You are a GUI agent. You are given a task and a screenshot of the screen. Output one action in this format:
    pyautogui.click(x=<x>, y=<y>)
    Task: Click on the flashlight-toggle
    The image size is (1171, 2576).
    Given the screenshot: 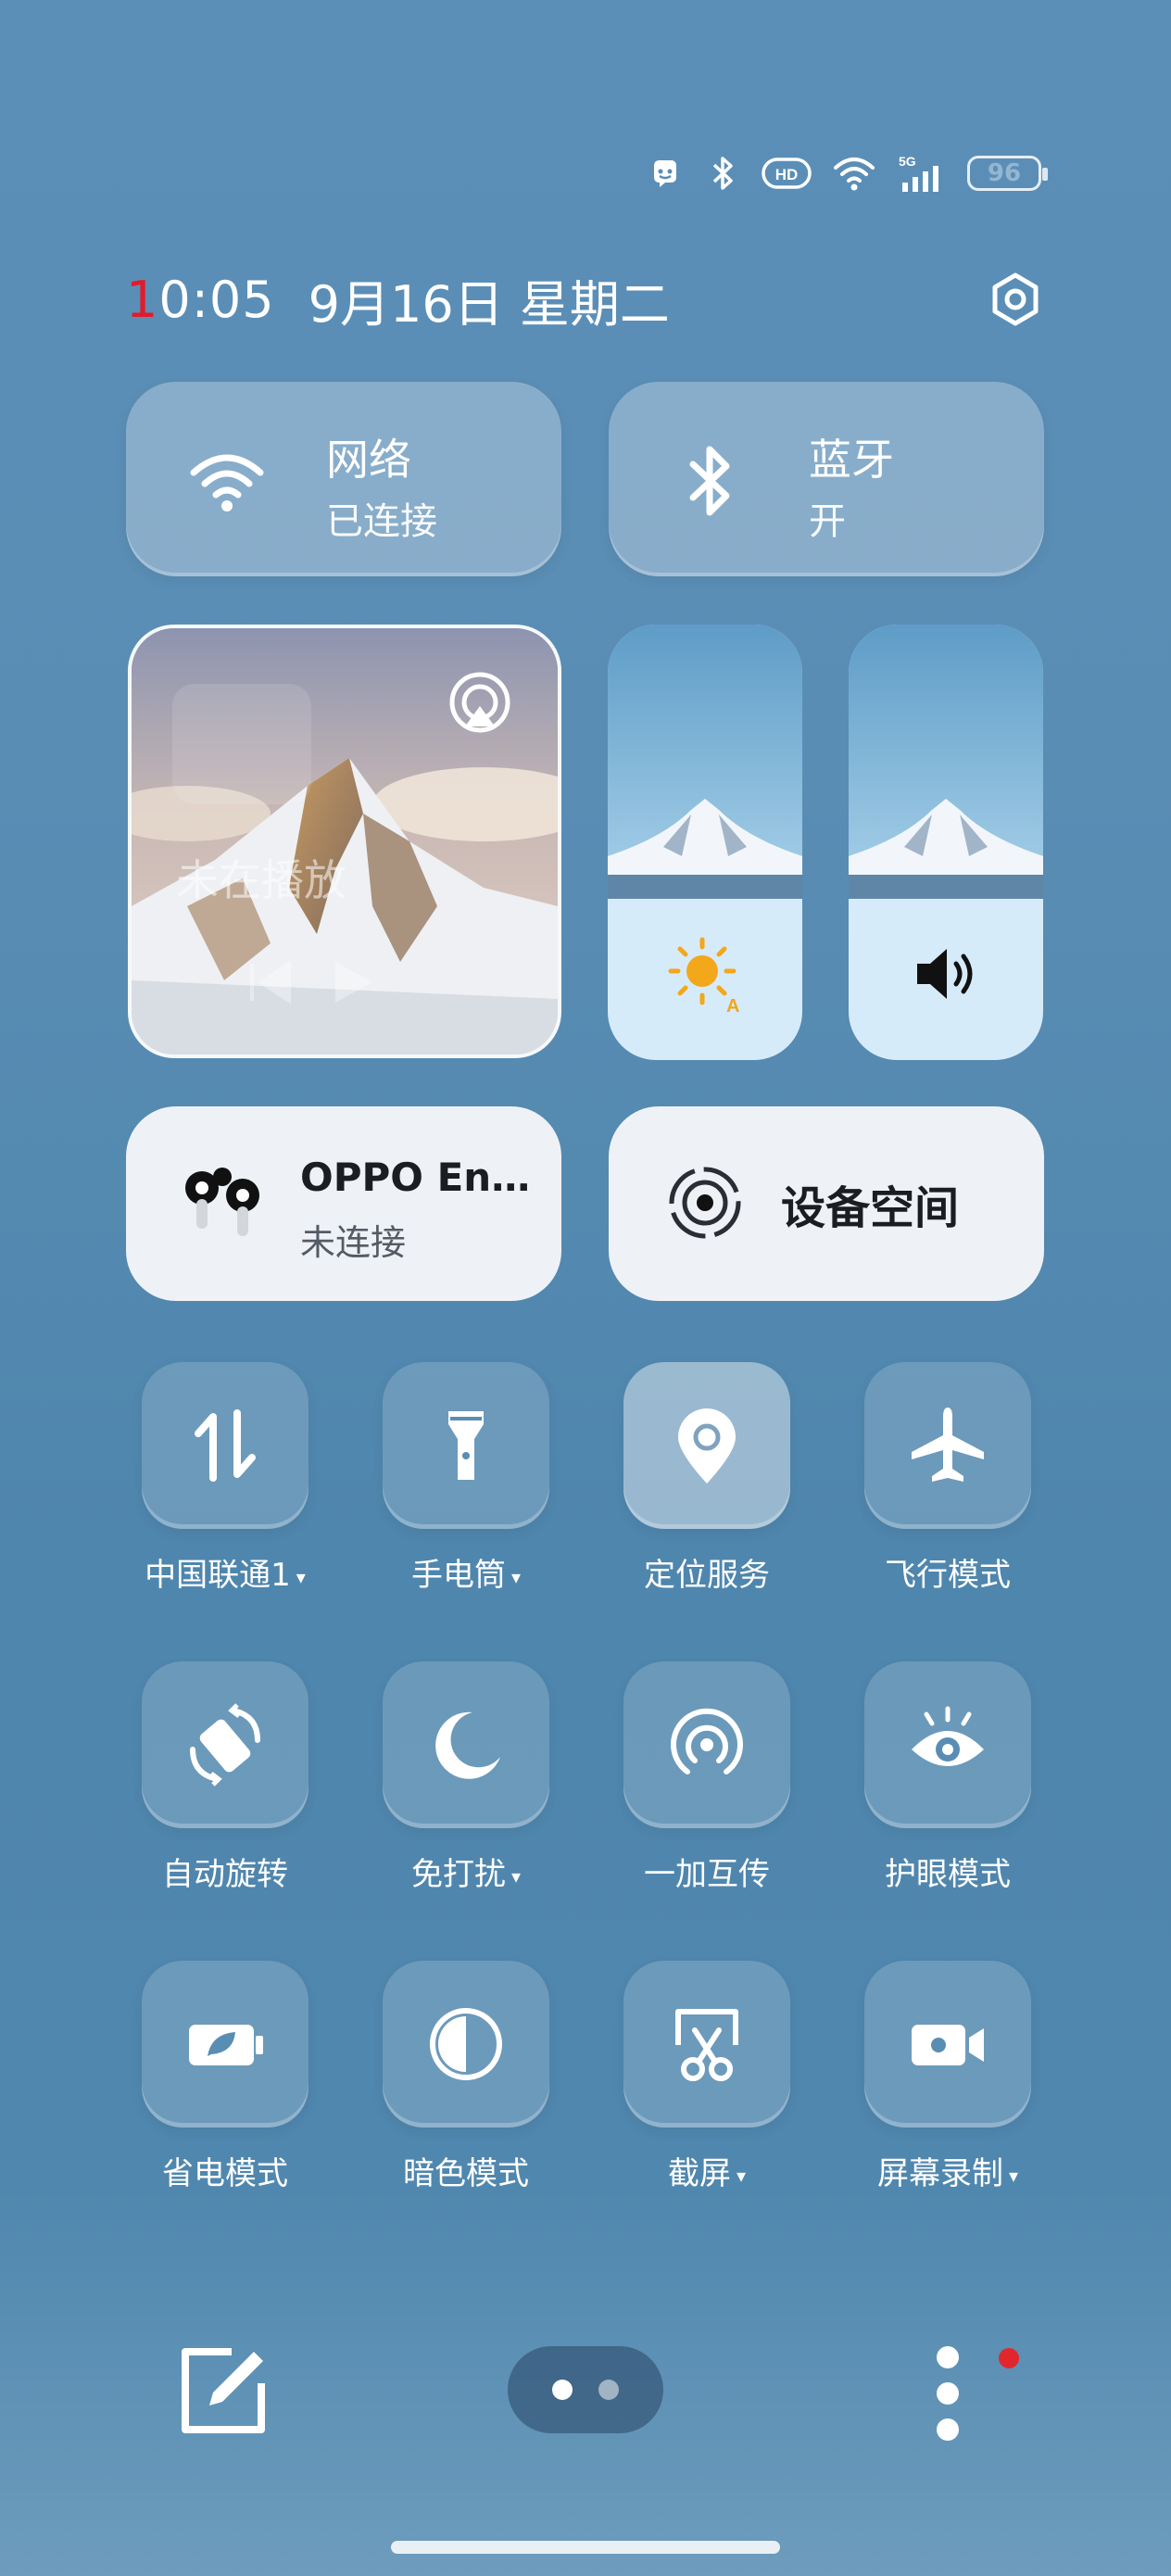 What is the action you would take?
    pyautogui.click(x=466, y=1446)
    